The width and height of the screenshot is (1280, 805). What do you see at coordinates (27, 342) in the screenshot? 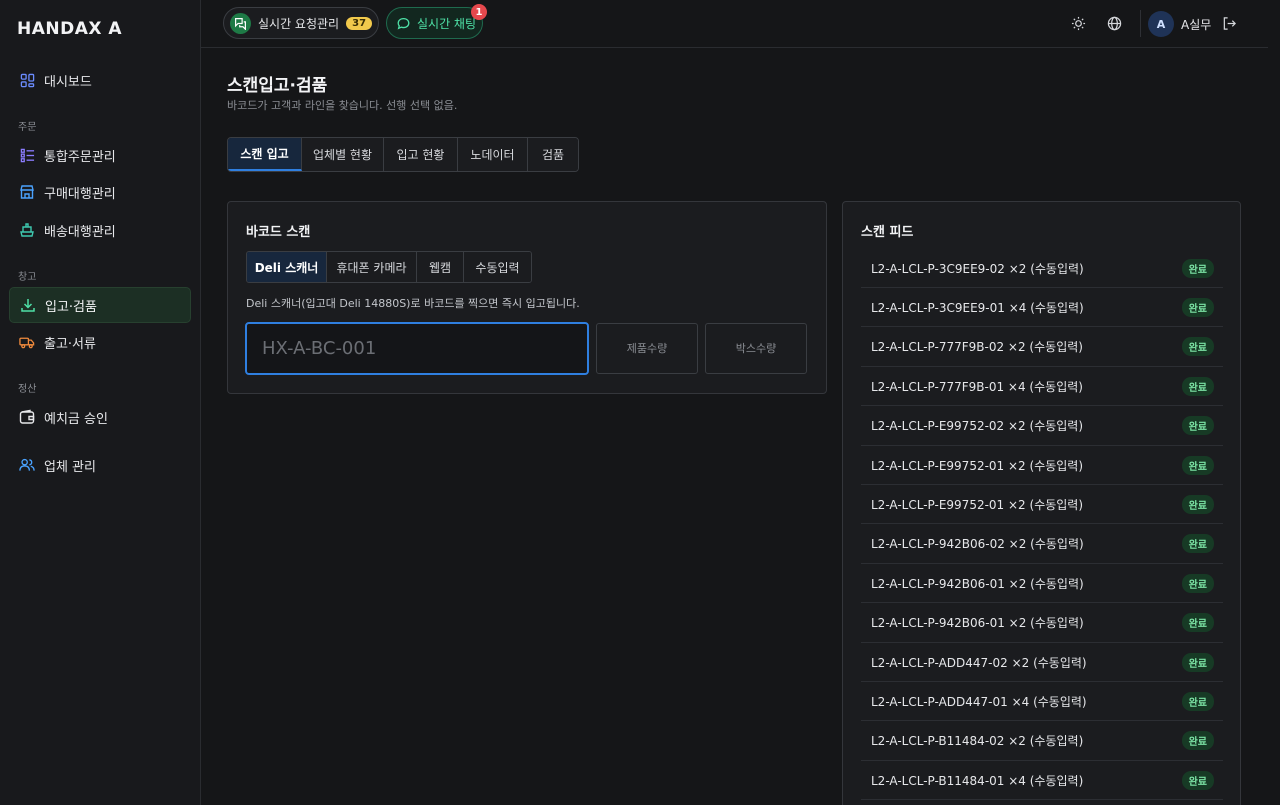
I see `truck-icon` at bounding box center [27, 342].